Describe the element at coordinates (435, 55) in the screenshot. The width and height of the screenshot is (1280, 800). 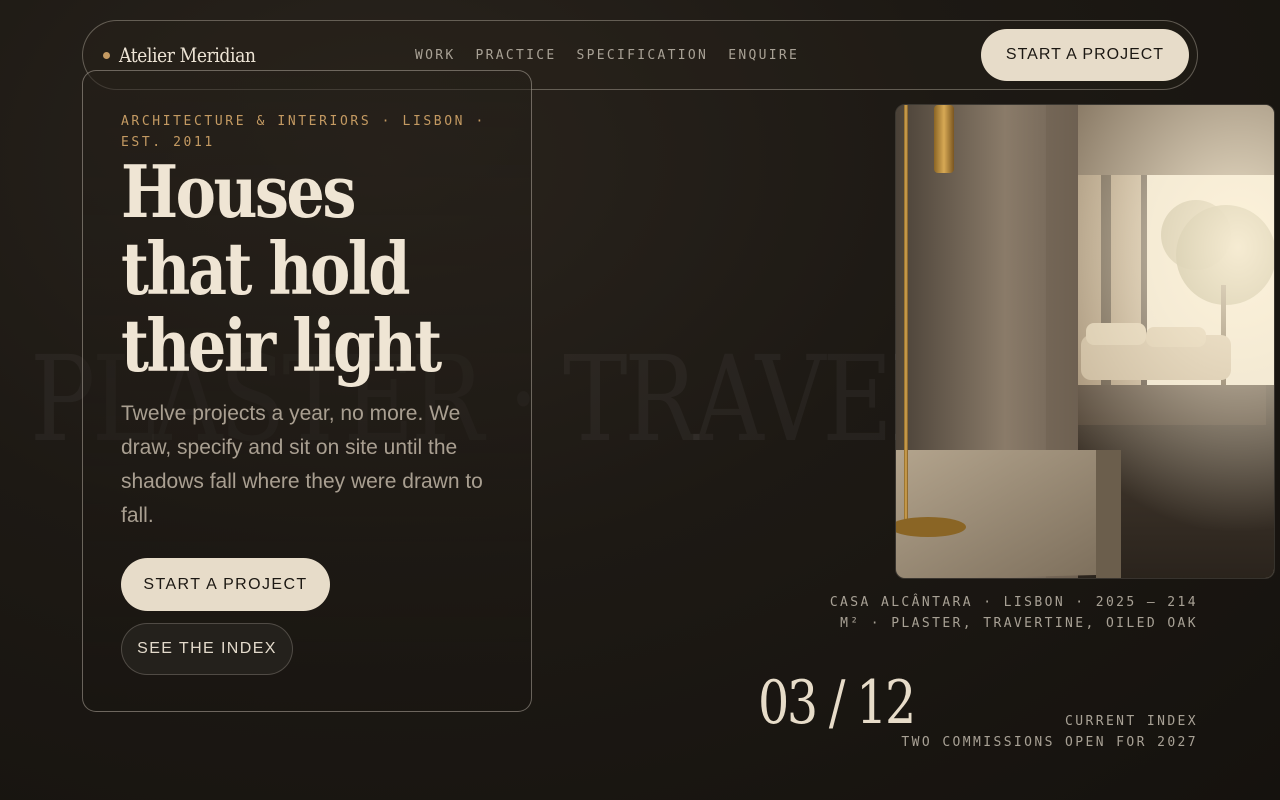
I see `nav-link-work: WORK` at that location.